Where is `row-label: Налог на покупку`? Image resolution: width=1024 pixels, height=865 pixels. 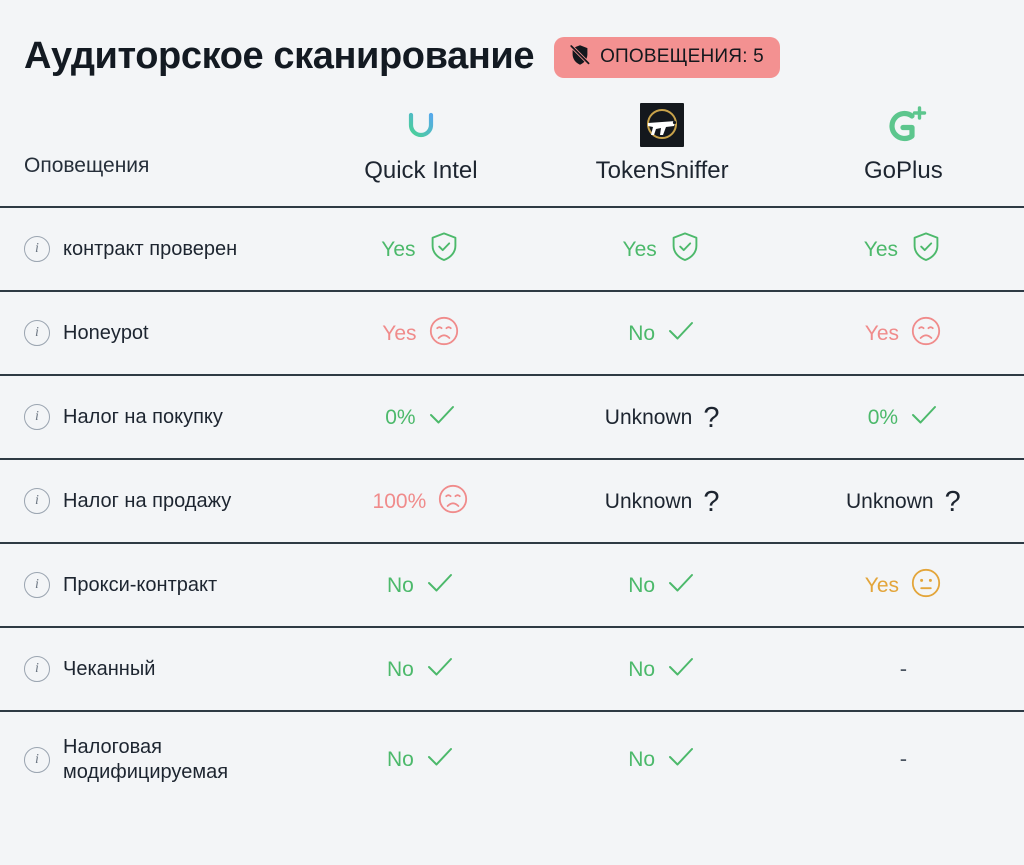 row-label: Налог на покупку is located at coordinates (143, 416).